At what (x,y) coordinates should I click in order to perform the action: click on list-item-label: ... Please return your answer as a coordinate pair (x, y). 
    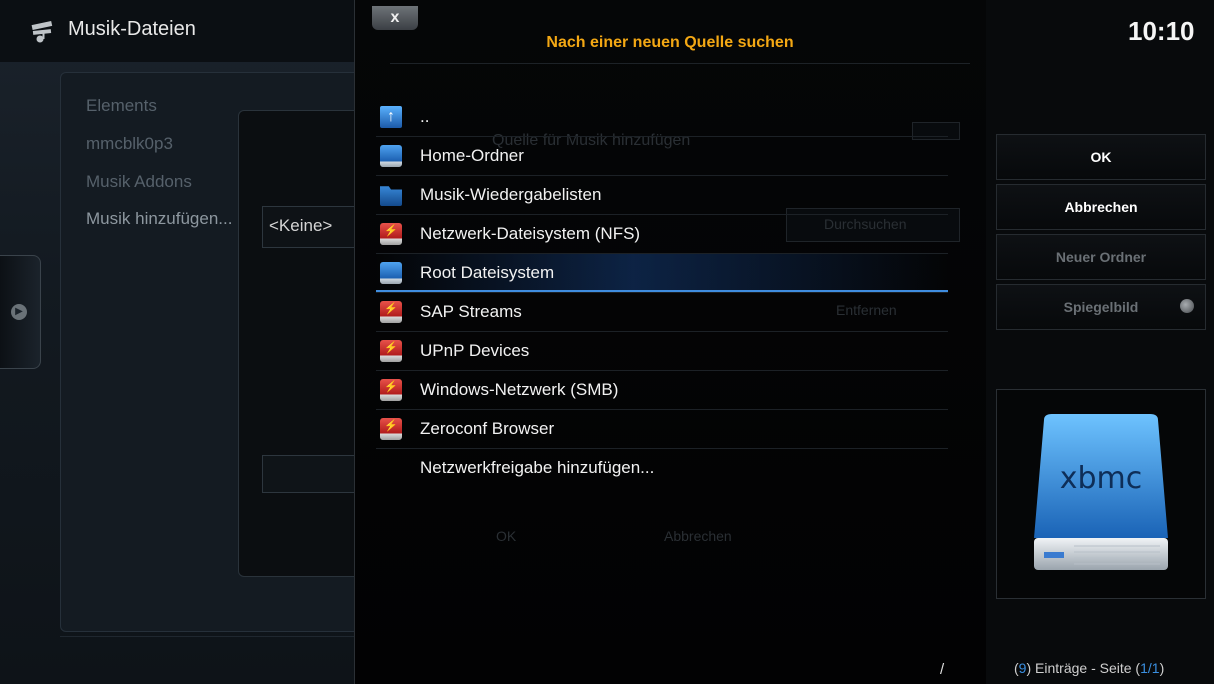
    Looking at the image, I should click on (425, 116).